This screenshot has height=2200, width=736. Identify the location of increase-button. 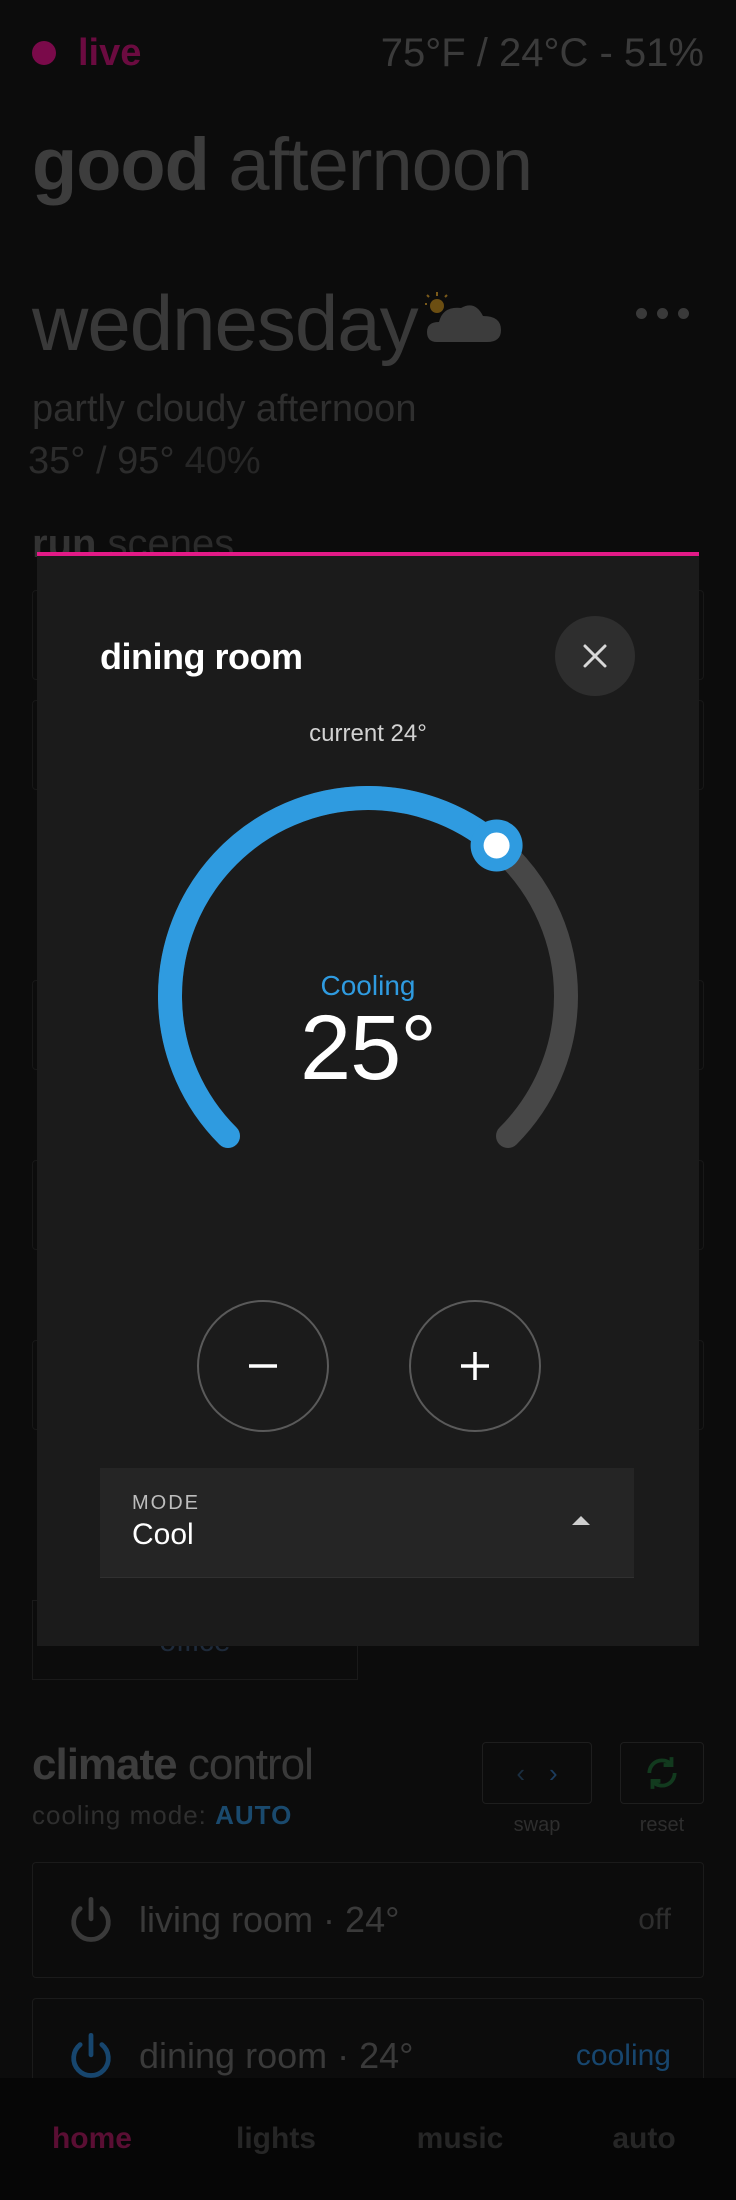
(475, 1366).